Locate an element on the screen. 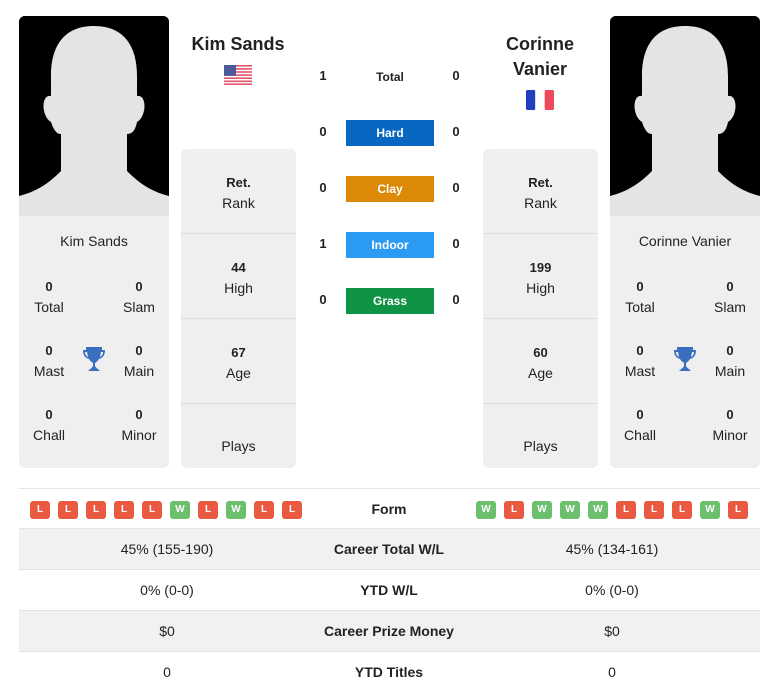 This screenshot has width=779, height=699. titles-slam-label: Slam is located at coordinates (730, 307).